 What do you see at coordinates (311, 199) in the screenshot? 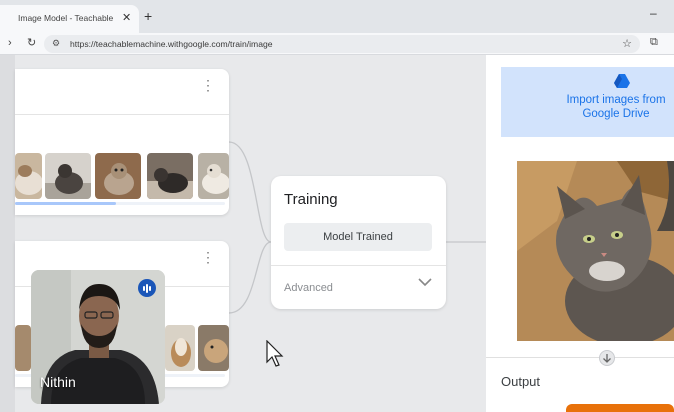
I see `training-title: Training` at bounding box center [311, 199].